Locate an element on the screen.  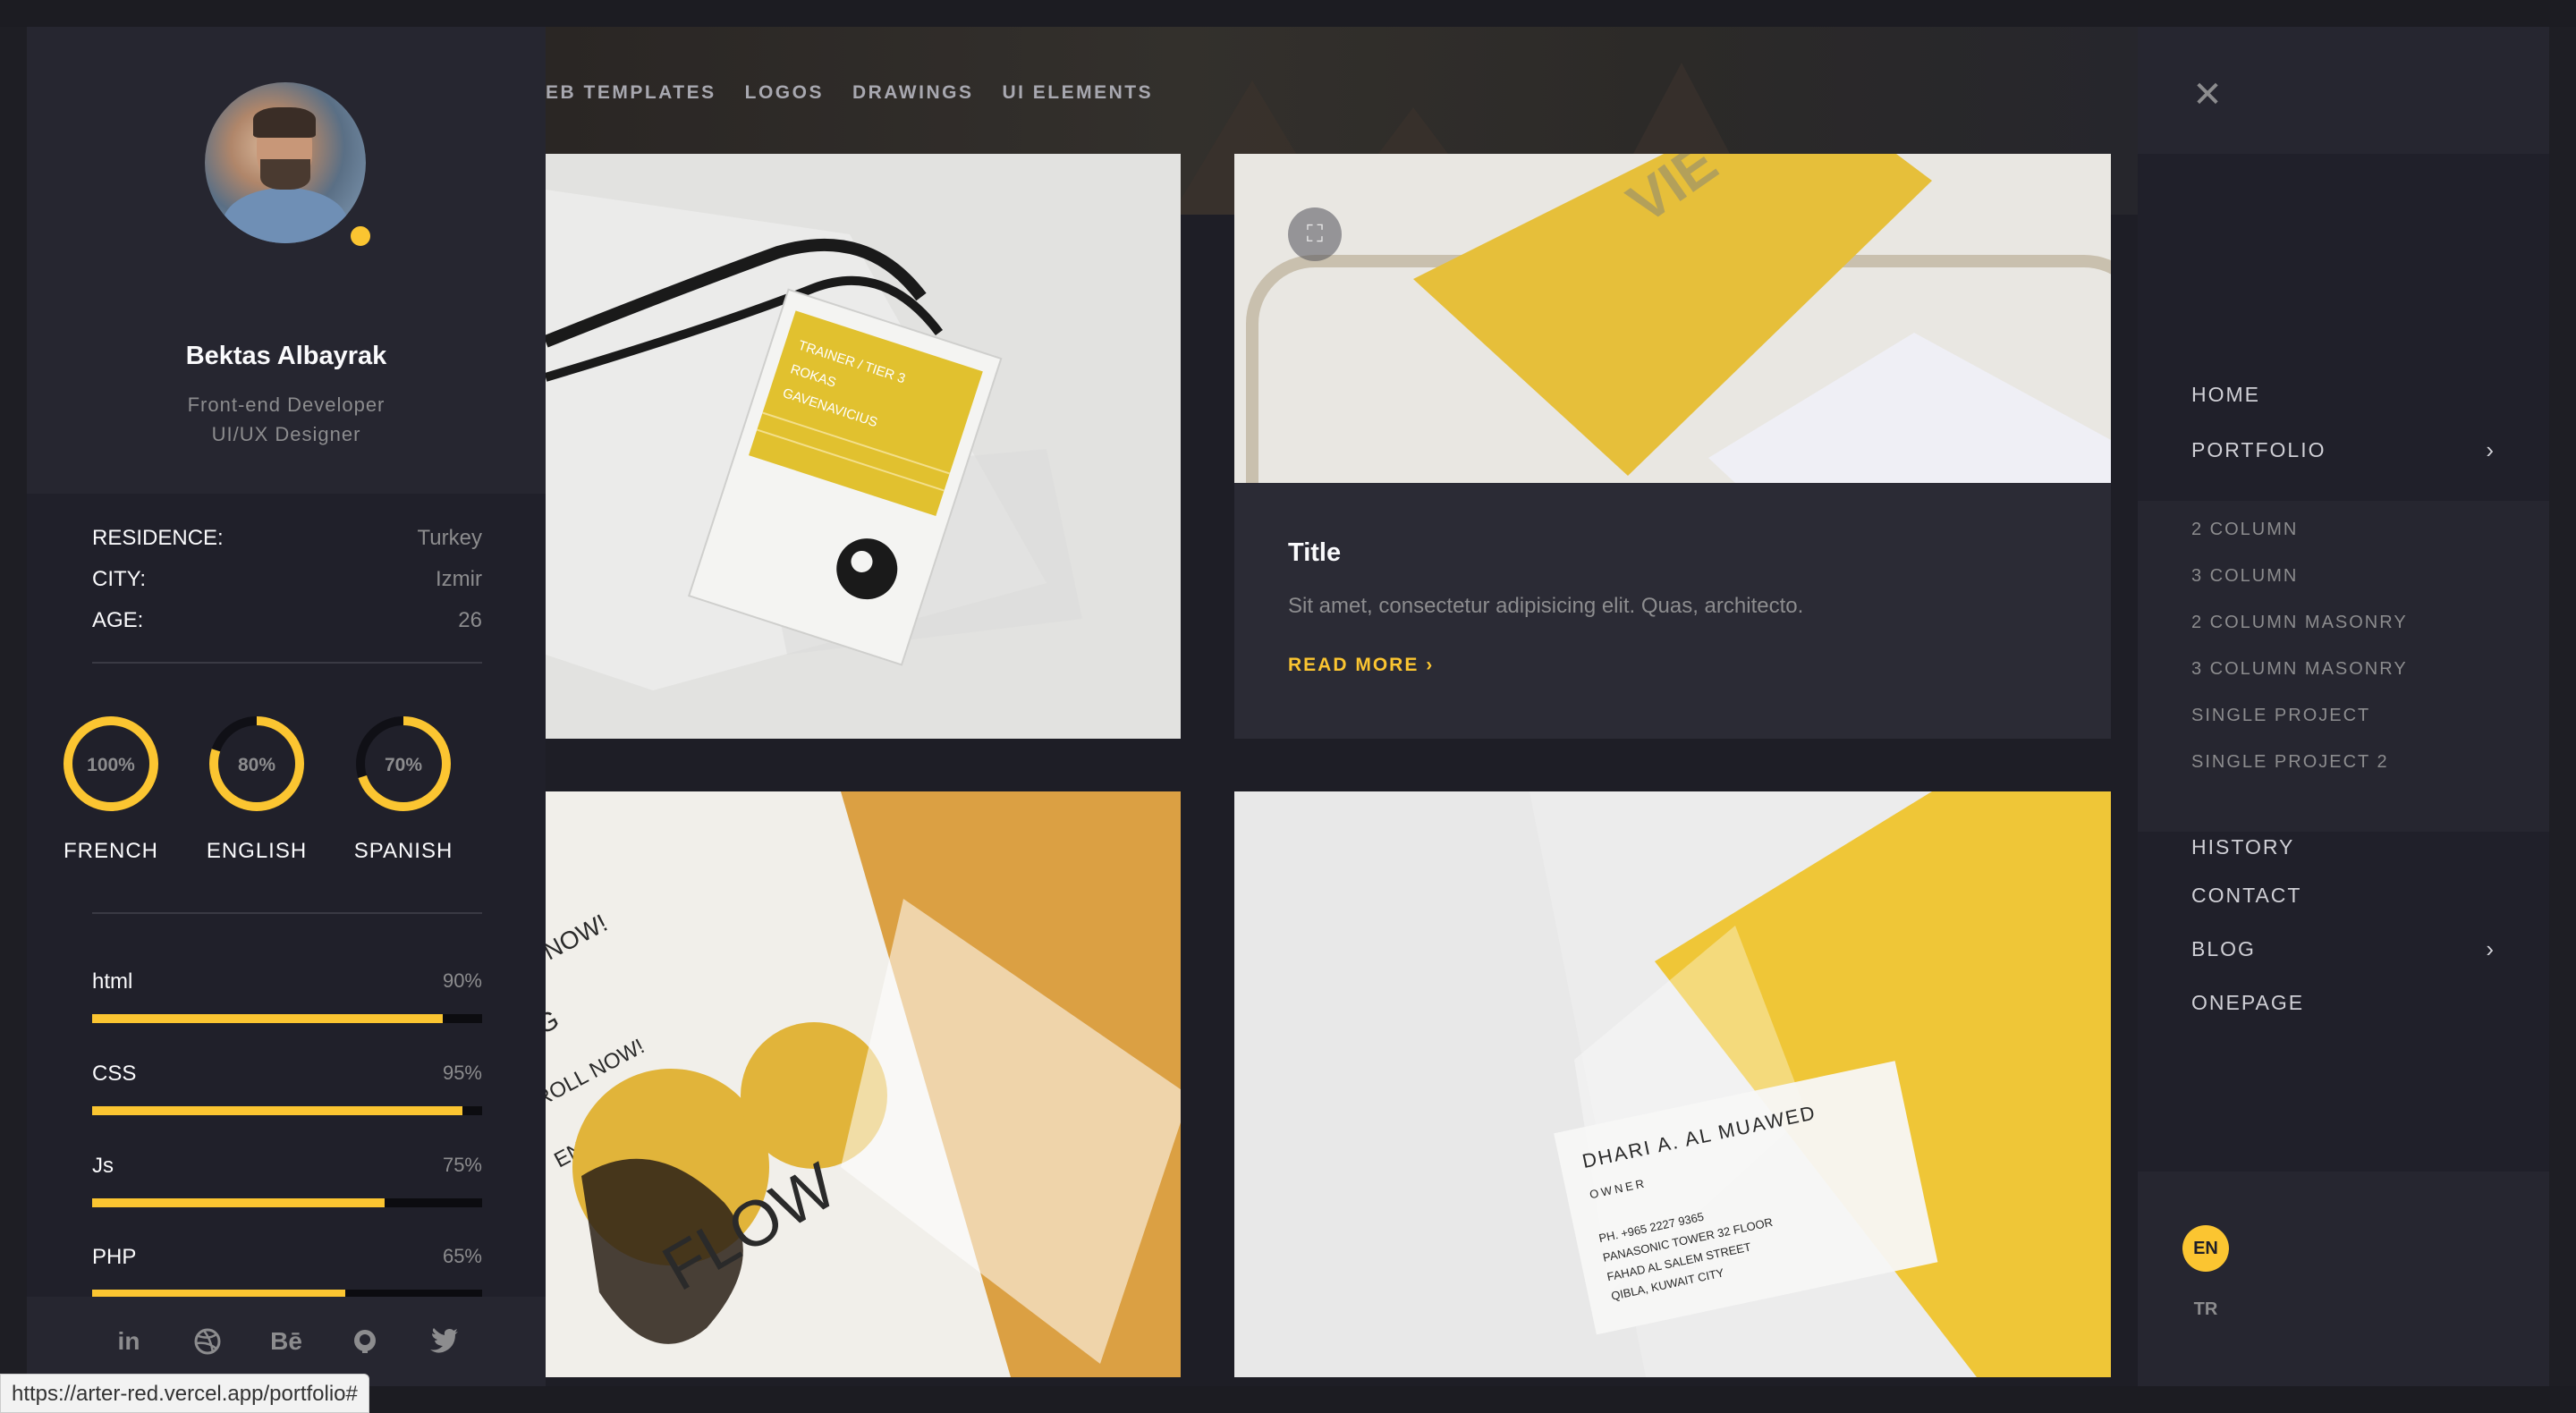
skill-php: PHP 65% is located at coordinates (287, 1272).